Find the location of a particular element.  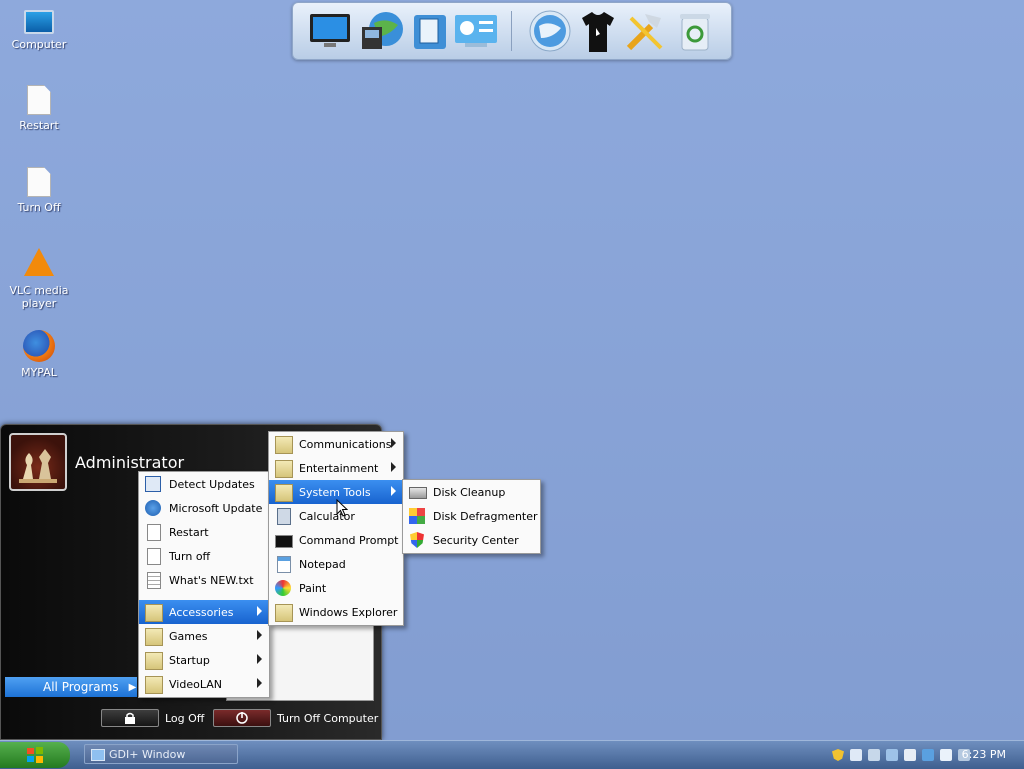

dock-item-recycle-bin is located at coordinates (694, 31).